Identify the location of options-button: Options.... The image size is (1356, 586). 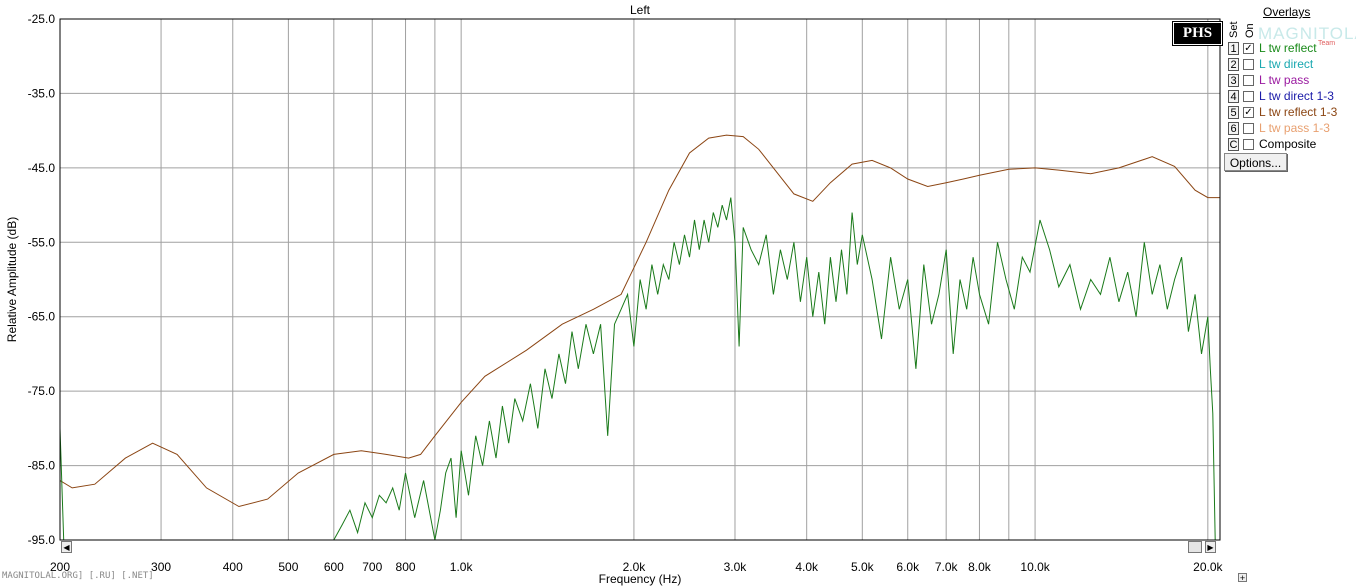
(1255, 162).